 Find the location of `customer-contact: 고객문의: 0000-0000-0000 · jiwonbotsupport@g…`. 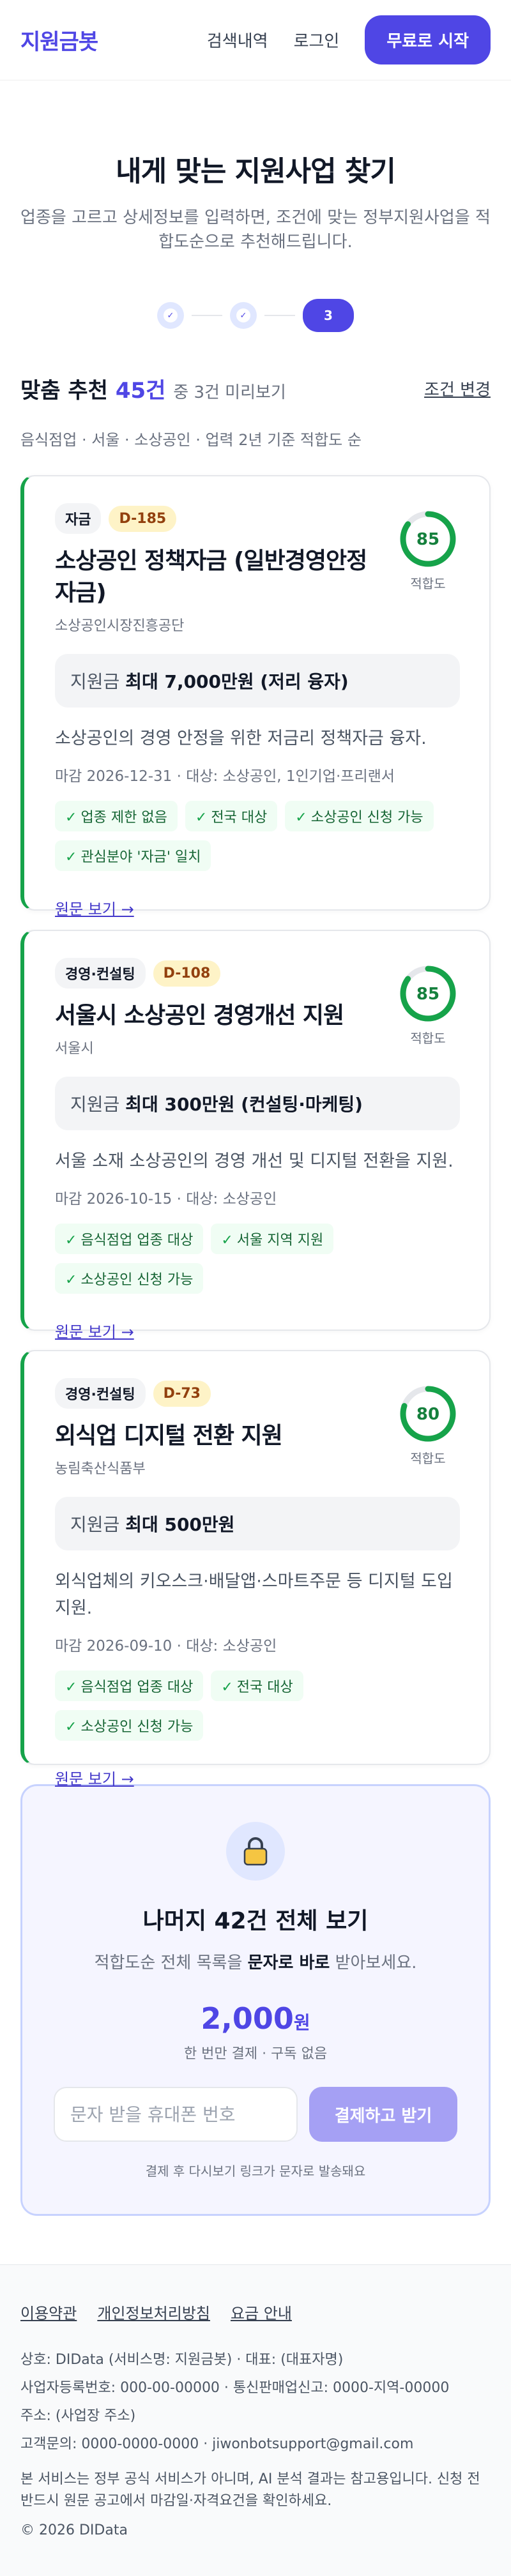

customer-contact: 고객문의: 0000-0000-0000 · jiwonbotsupport@g… is located at coordinates (217, 2444).